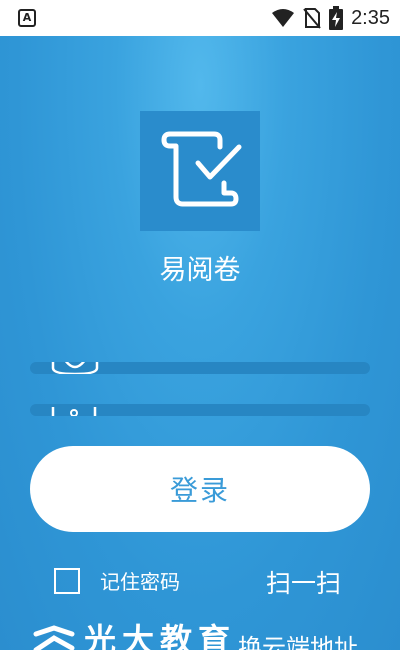 Image resolution: width=400 pixels, height=650 pixels. What do you see at coordinates (67, 580) in the screenshot?
I see `remember-password-checkbox` at bounding box center [67, 580].